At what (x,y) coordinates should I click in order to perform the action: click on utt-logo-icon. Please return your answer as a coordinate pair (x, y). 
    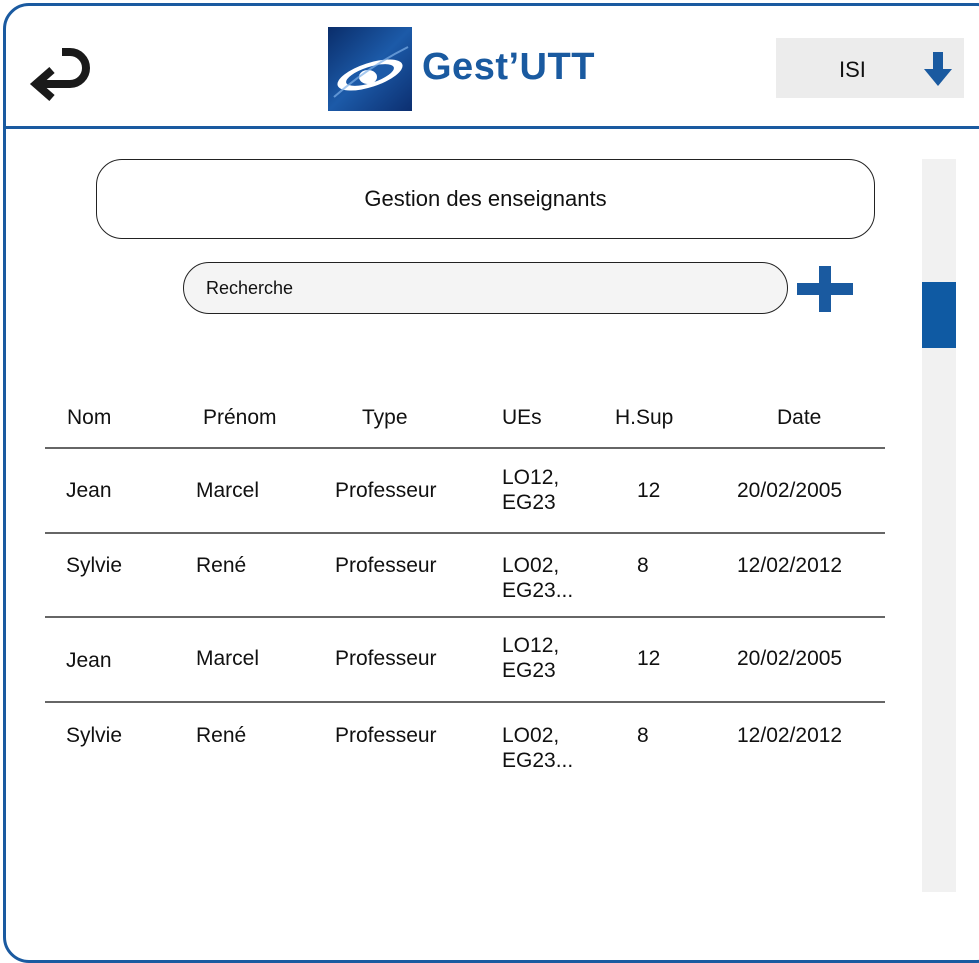
    Looking at the image, I should click on (370, 69).